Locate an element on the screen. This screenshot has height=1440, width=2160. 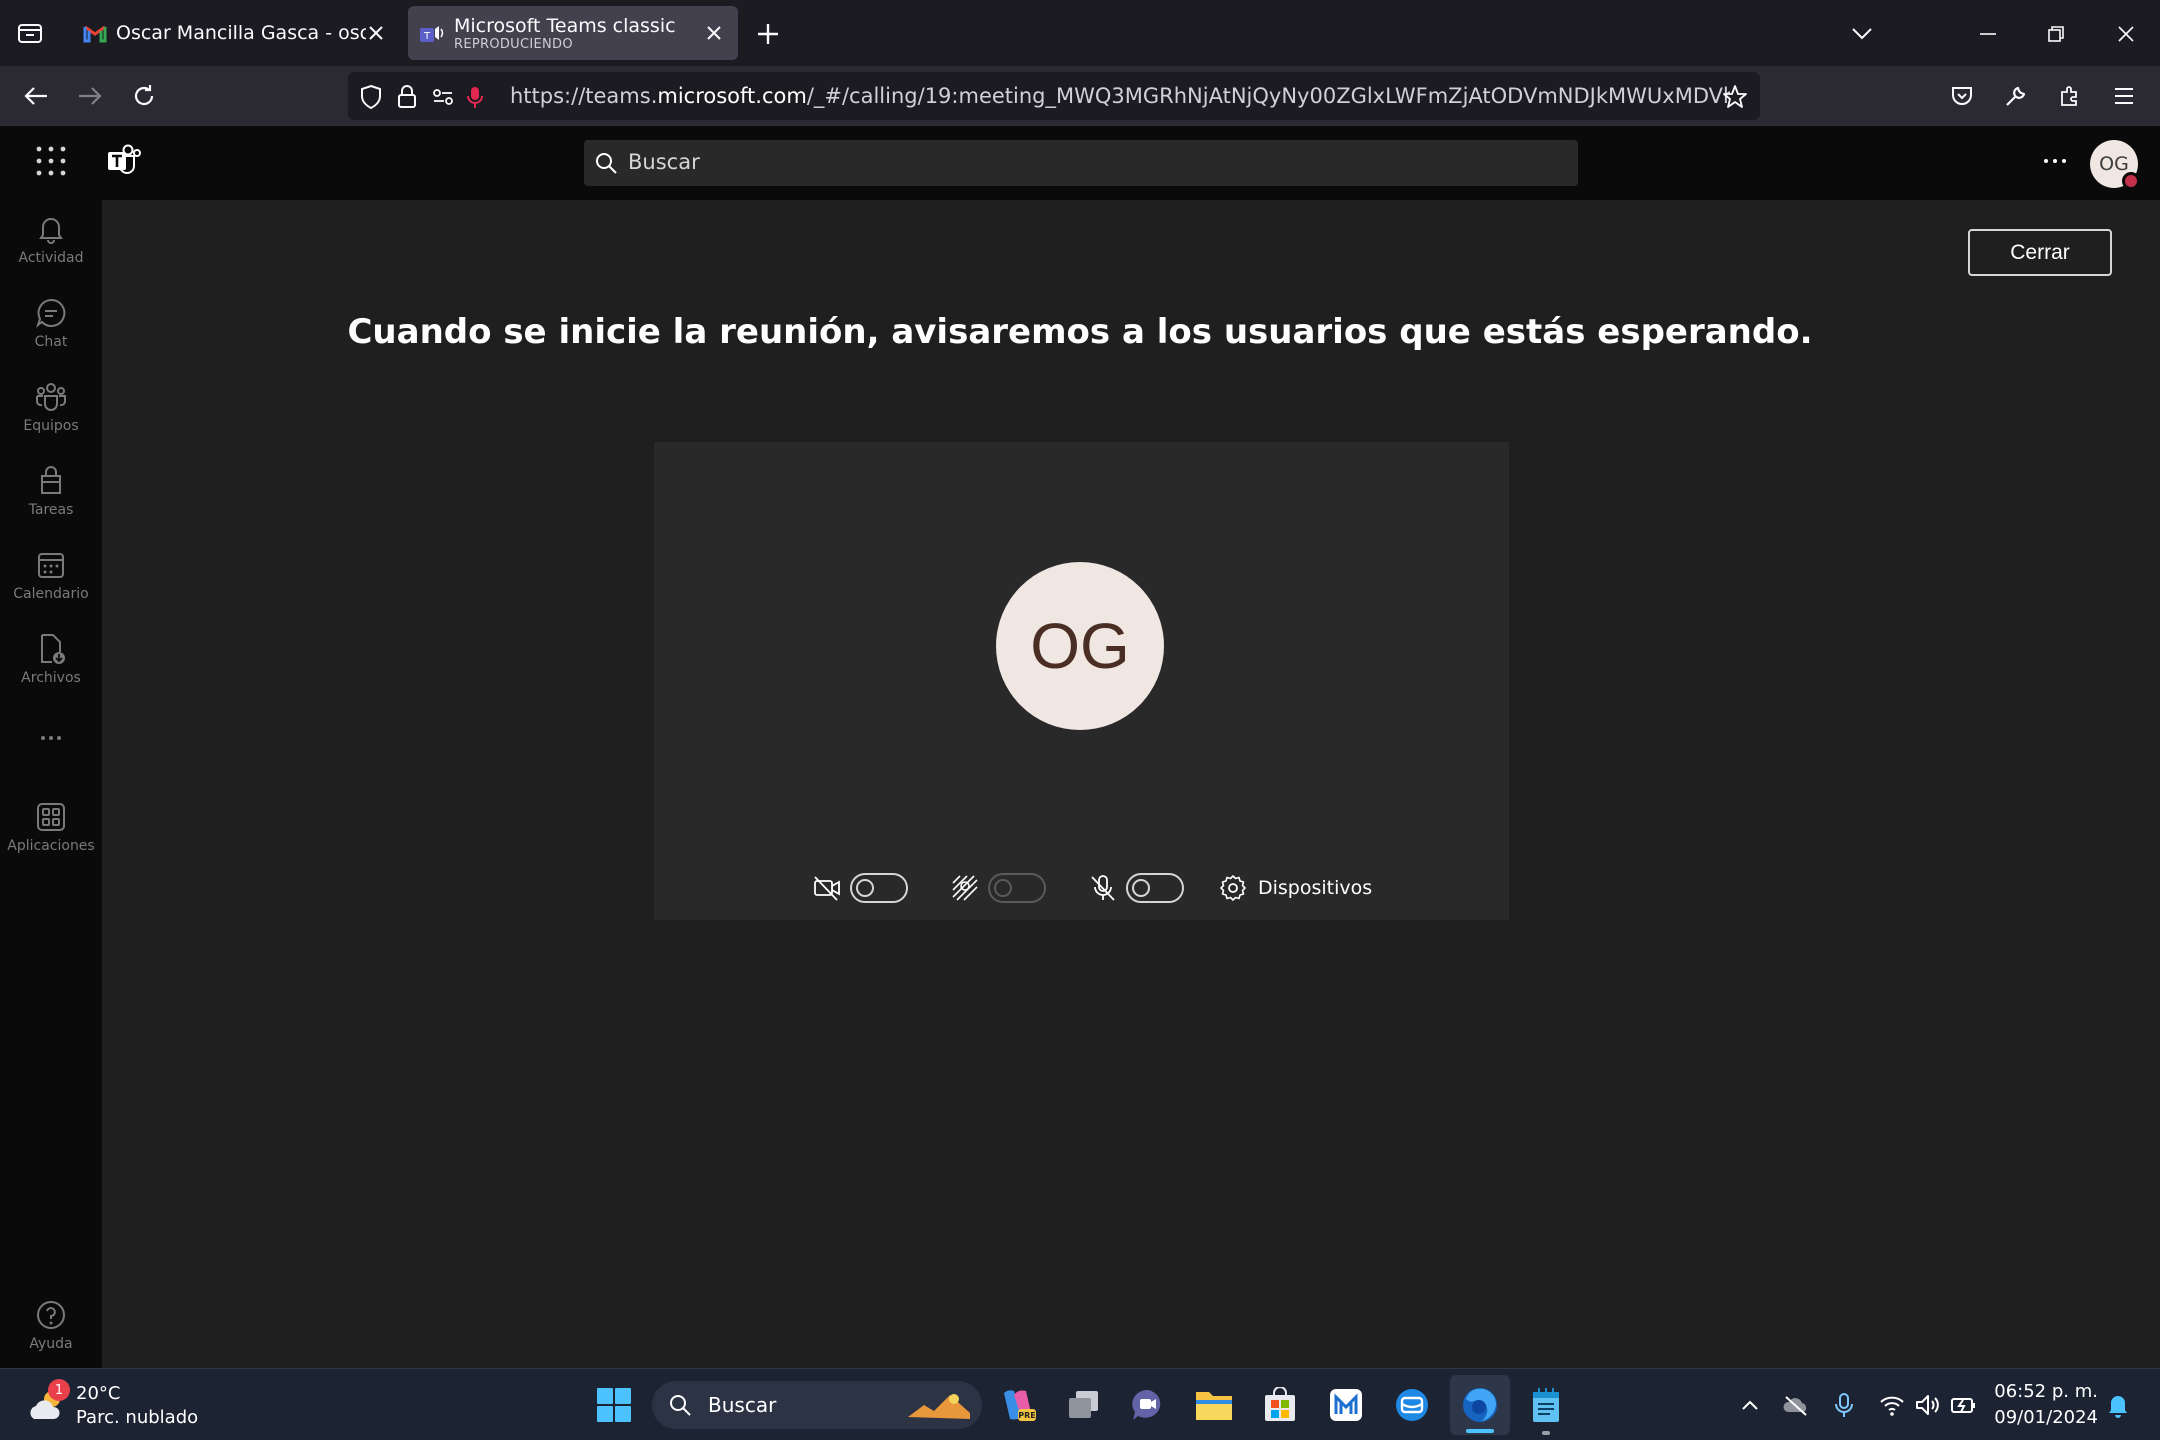
camera-off-icon is located at coordinates (827, 888).